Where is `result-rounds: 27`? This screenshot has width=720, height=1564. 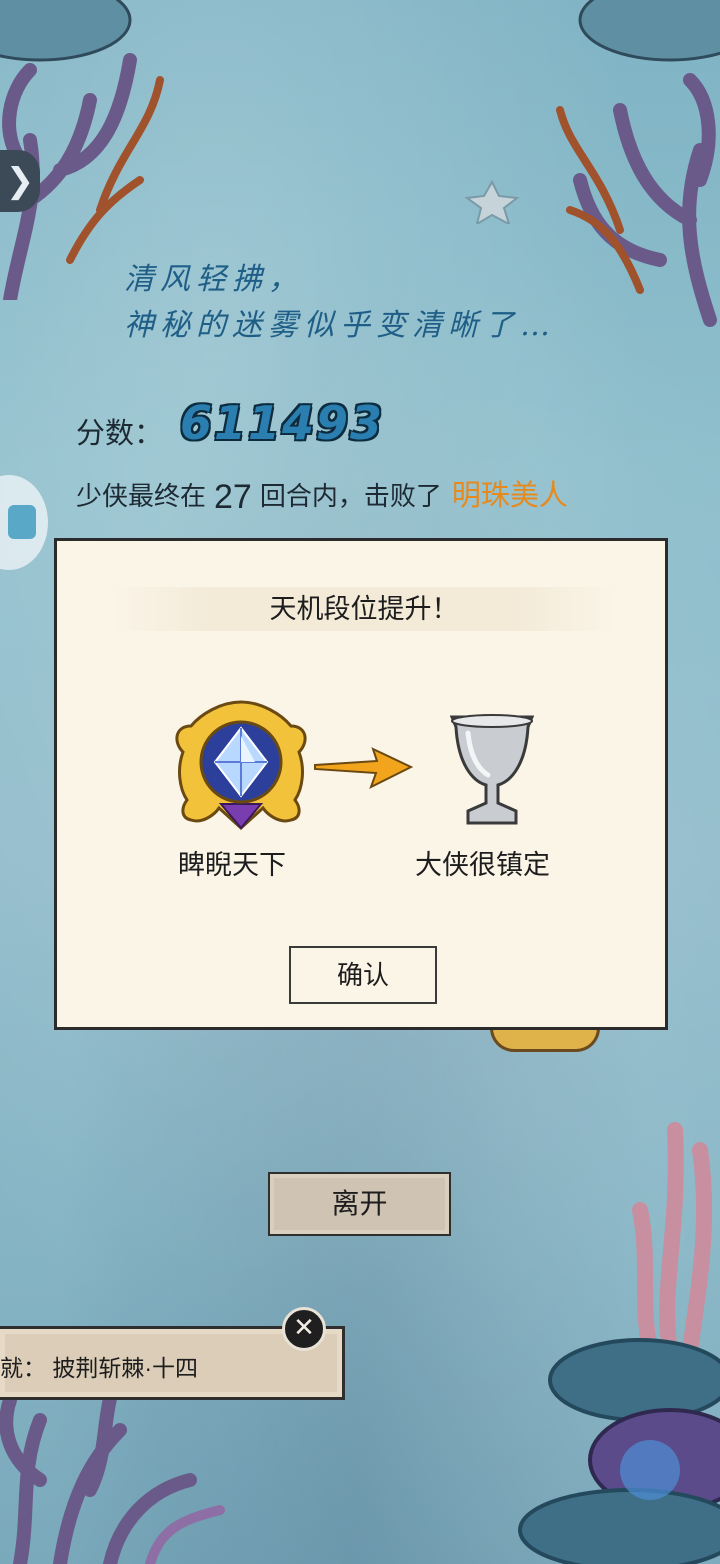 result-rounds: 27 is located at coordinates (233, 497).